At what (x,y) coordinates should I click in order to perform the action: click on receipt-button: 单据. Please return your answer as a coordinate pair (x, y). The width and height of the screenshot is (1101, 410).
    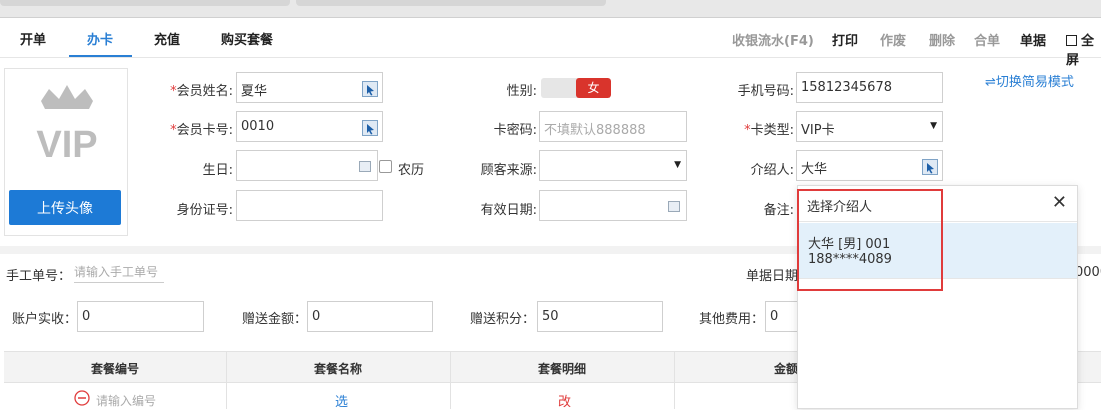
    Looking at the image, I should click on (1033, 39).